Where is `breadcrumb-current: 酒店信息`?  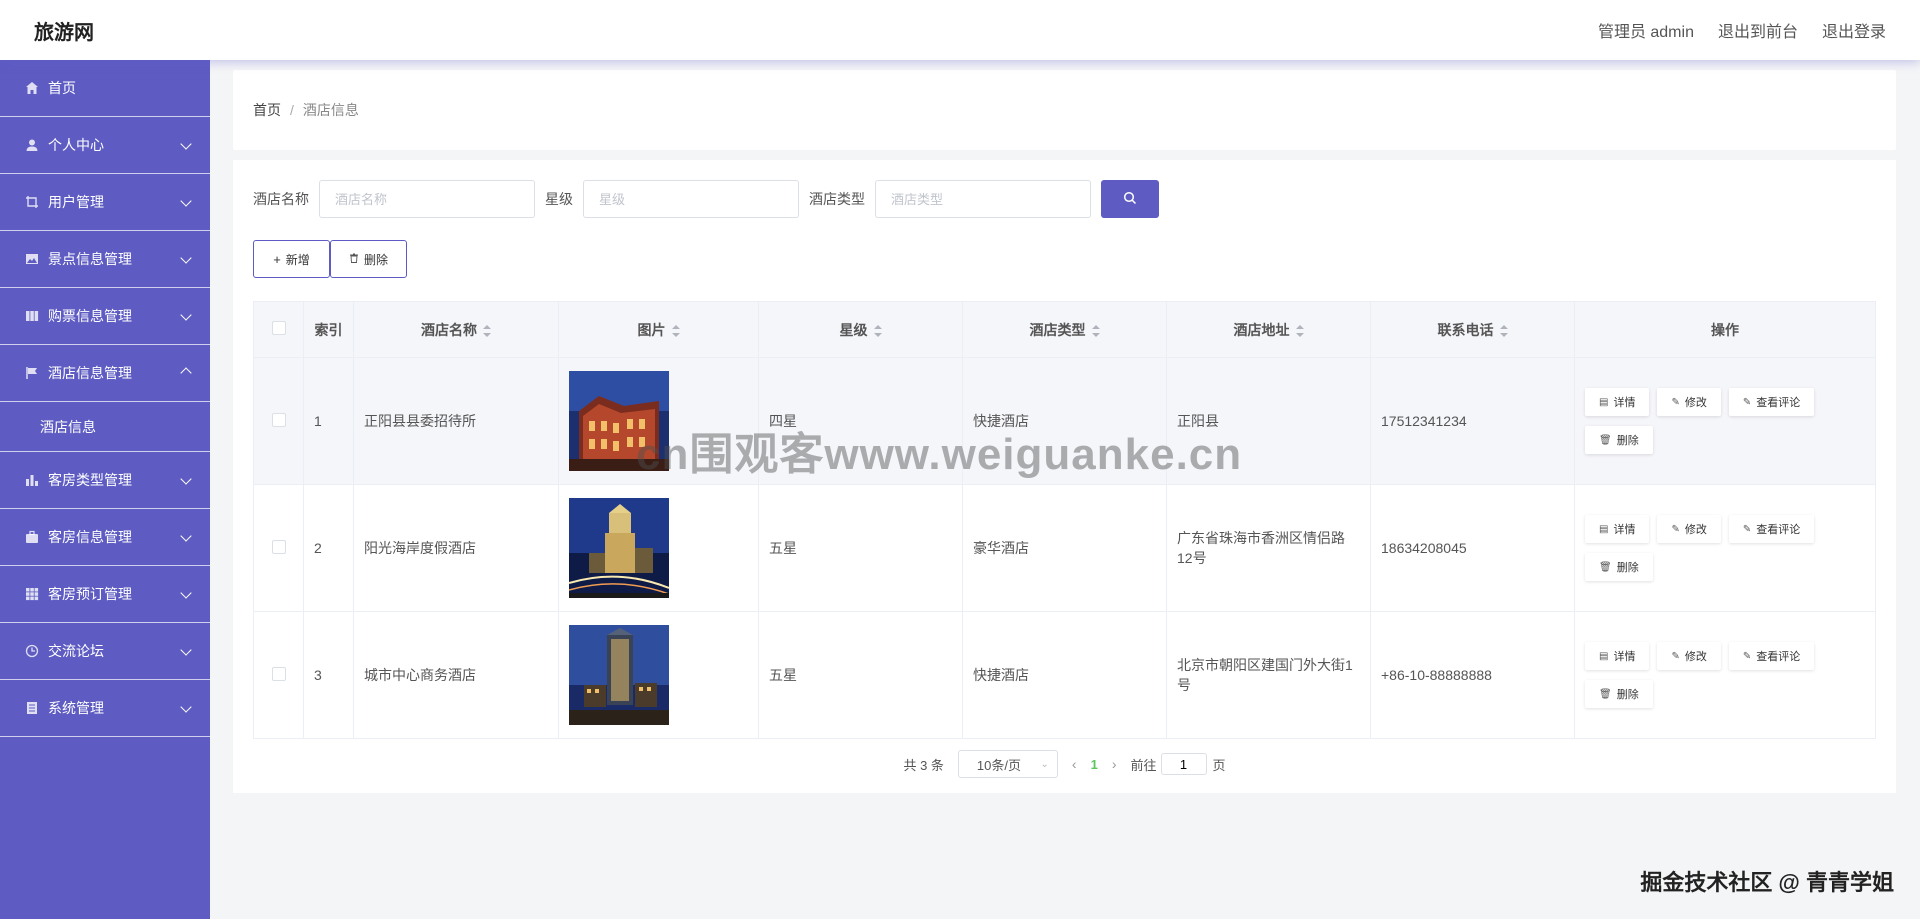 breadcrumb-current: 酒店信息 is located at coordinates (330, 110).